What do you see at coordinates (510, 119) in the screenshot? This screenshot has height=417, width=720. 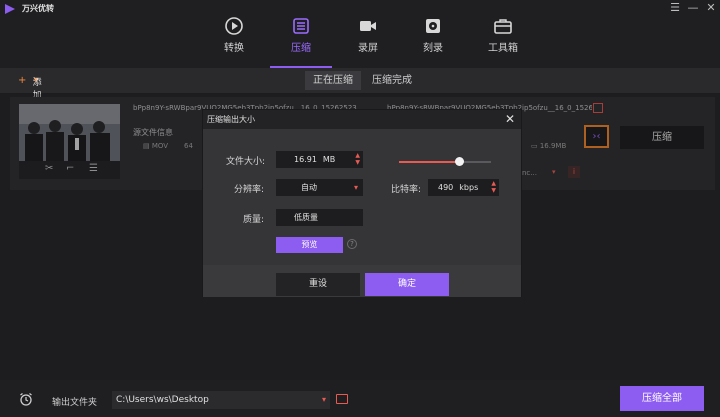 I see `dialog-close-icon: ✕` at bounding box center [510, 119].